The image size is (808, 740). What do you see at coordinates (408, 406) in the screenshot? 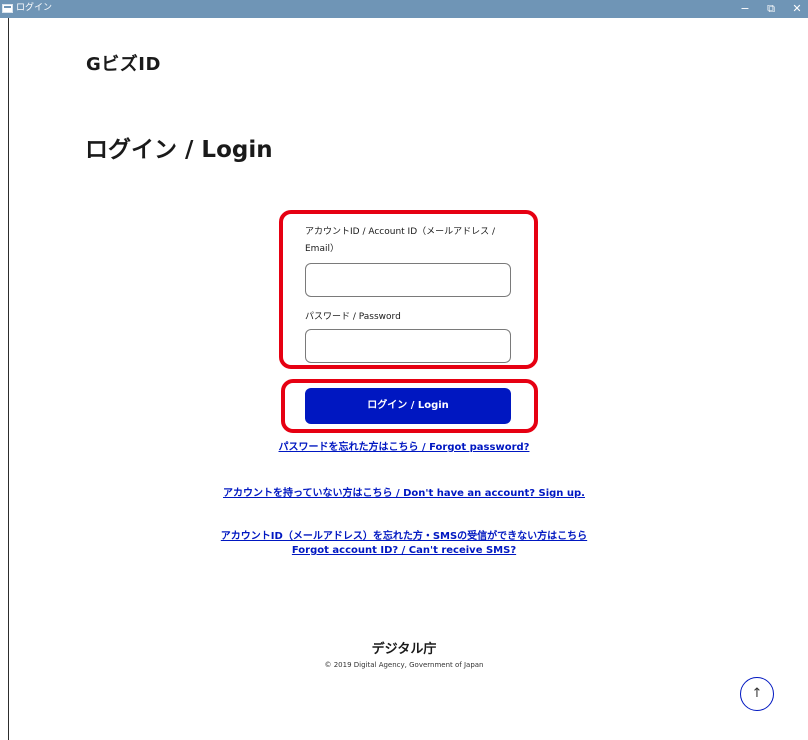
I see `login-button: ログイン / Login` at bounding box center [408, 406].